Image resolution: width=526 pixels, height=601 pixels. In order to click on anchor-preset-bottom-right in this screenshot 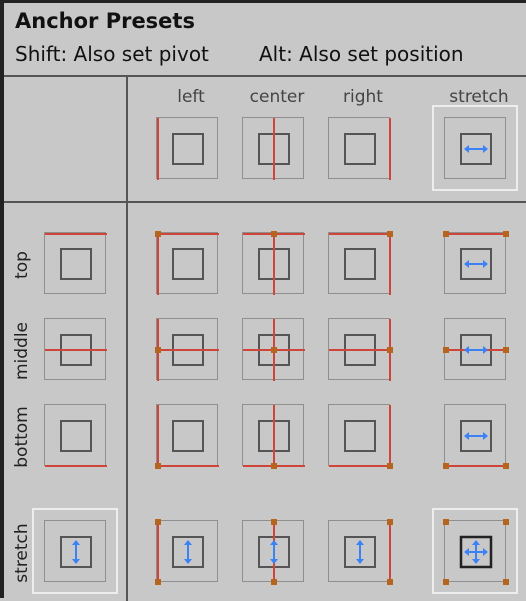, I will do `click(360, 436)`.